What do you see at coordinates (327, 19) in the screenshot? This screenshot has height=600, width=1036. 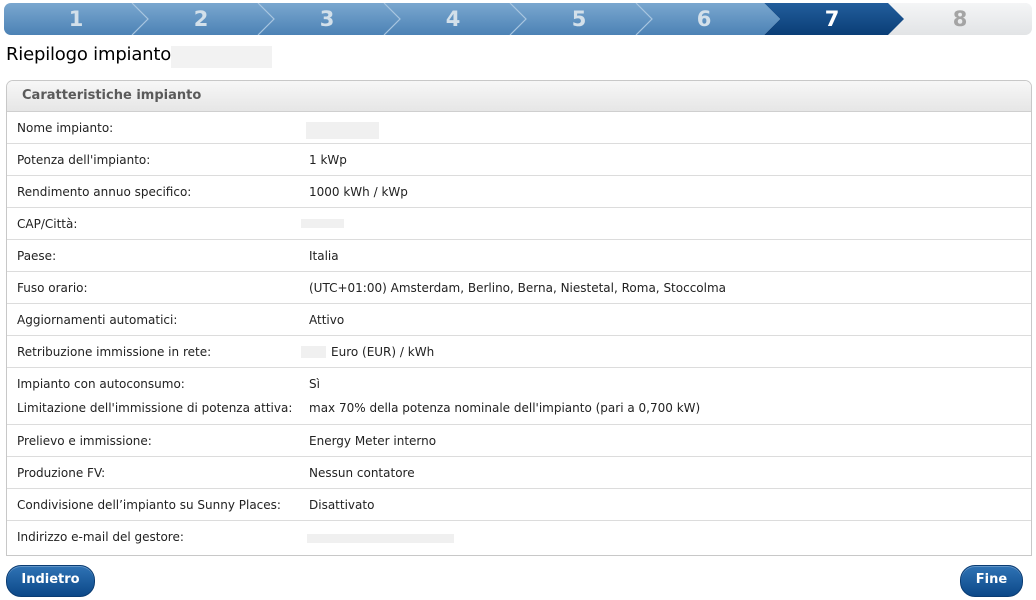 I see `step-3: 3` at bounding box center [327, 19].